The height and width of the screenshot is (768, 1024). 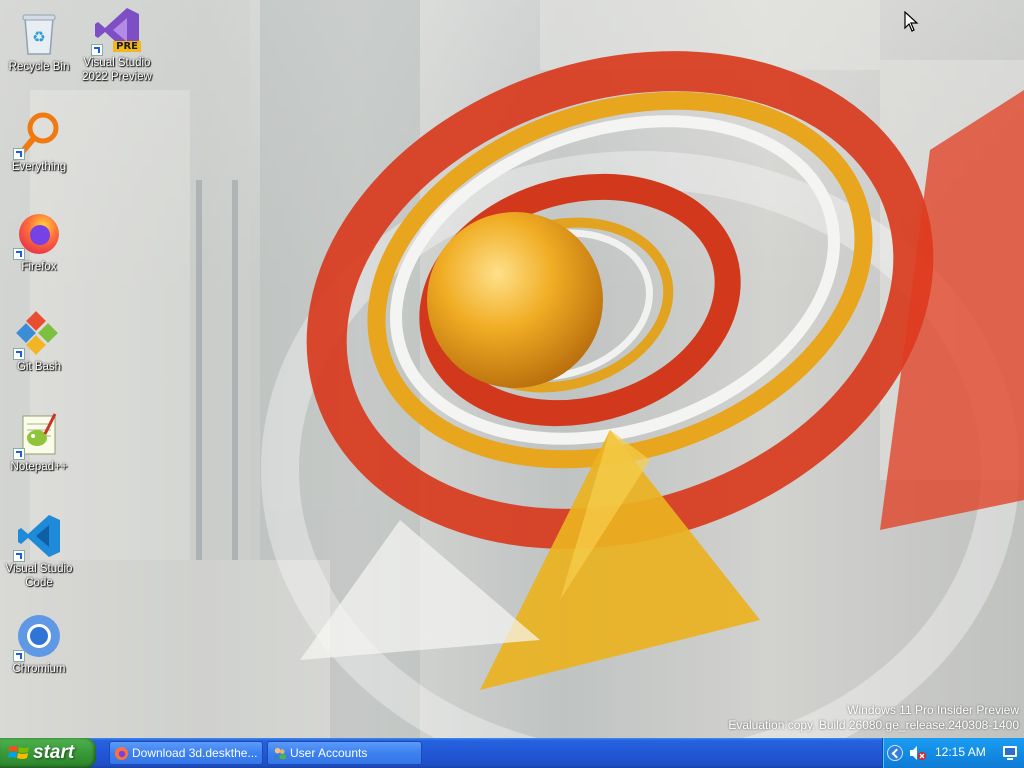 I want to click on volume-muted-icon, so click(x=918, y=753).